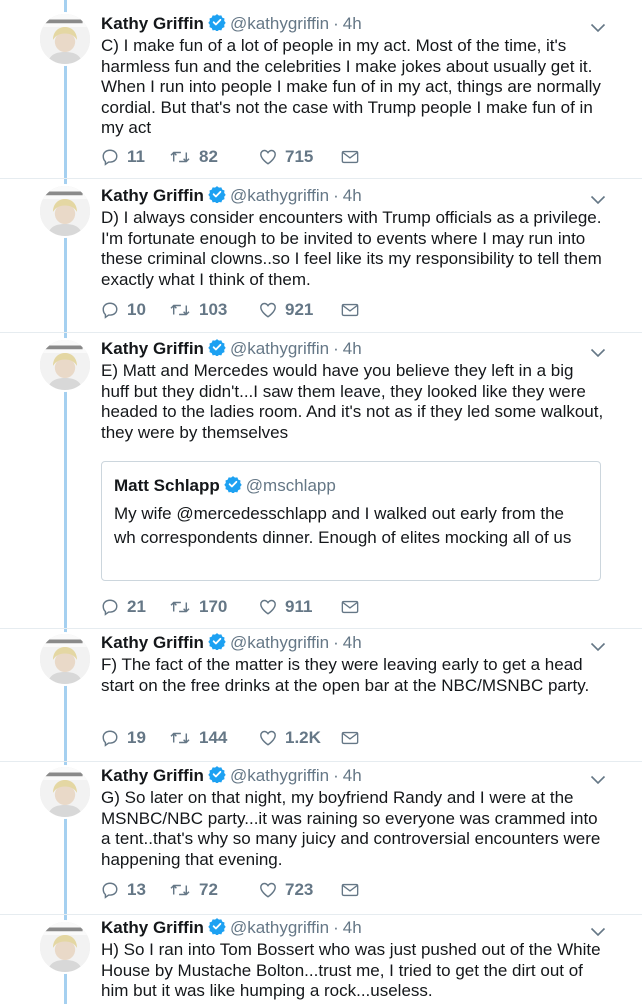 The image size is (642, 1004). Describe the element at coordinates (135, 890) in the screenshot. I see `reply-button: 13` at that location.